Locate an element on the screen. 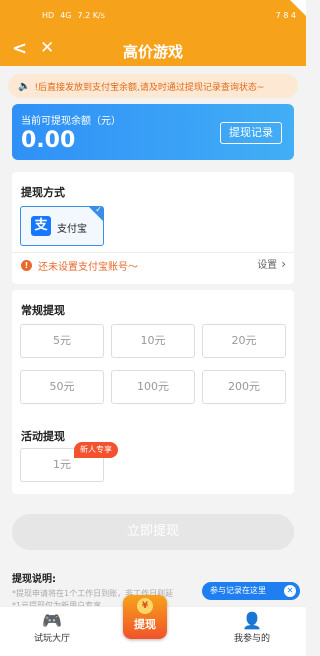 This screenshot has height=656, width=320. alipay-warning: ! 还未设置支付宝账号～ is located at coordinates (79, 265).